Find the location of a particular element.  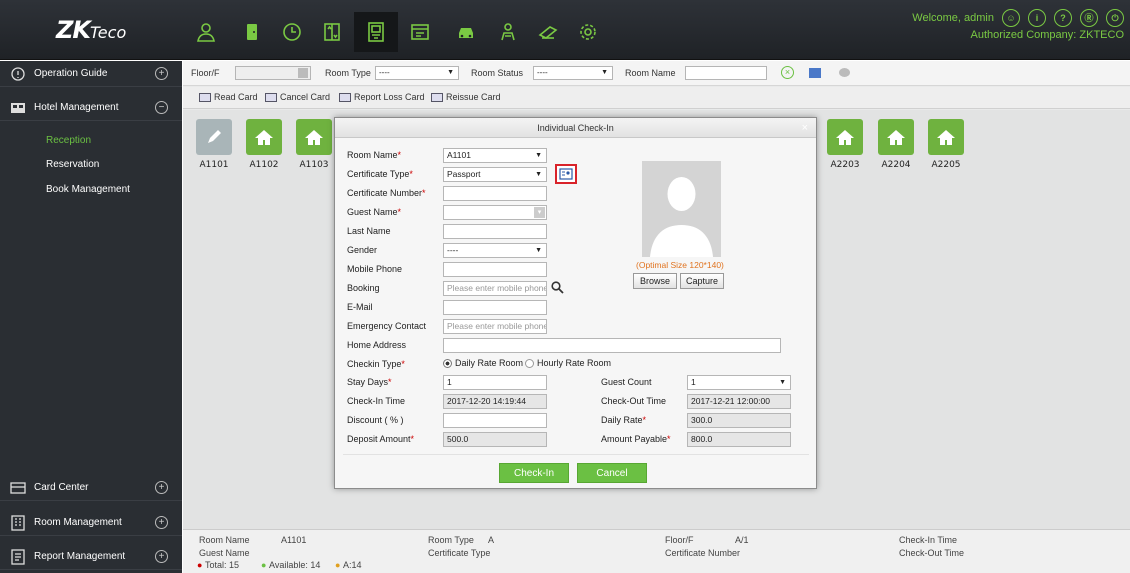

reissue-card-button: Reissue Card is located at coordinates (466, 97).